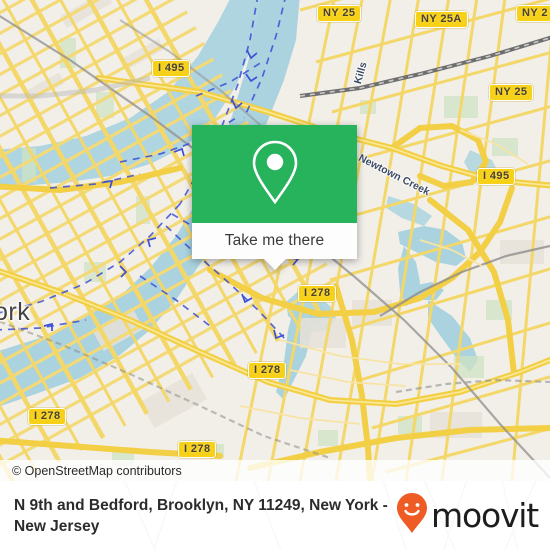  I want to click on map-attribution-bar: © OpenStreetMap contributors, so click(275, 470).